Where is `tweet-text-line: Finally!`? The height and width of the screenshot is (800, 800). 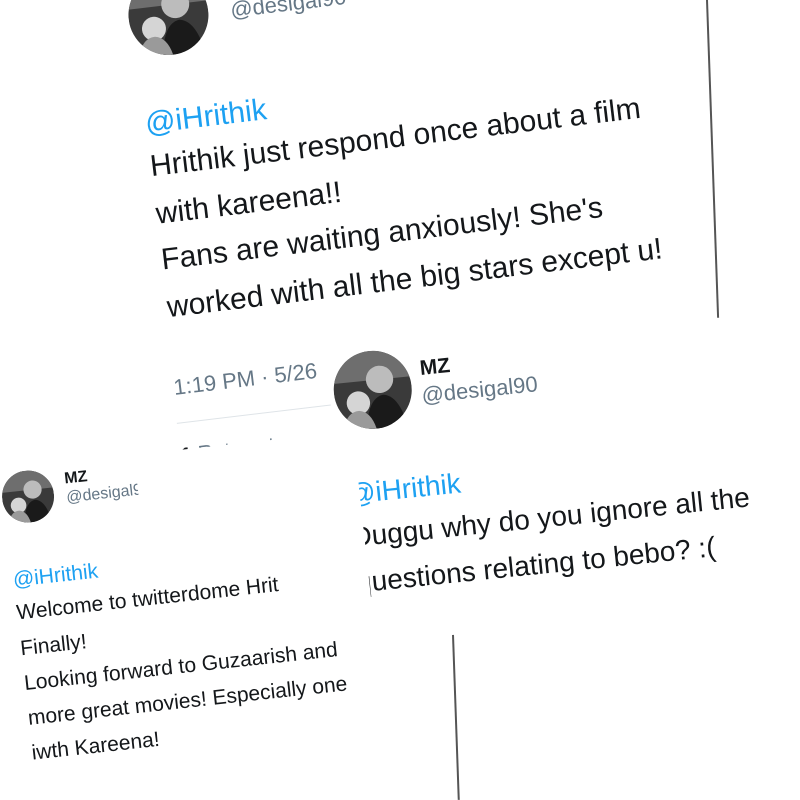 tweet-text-line: Finally! is located at coordinates (53, 645).